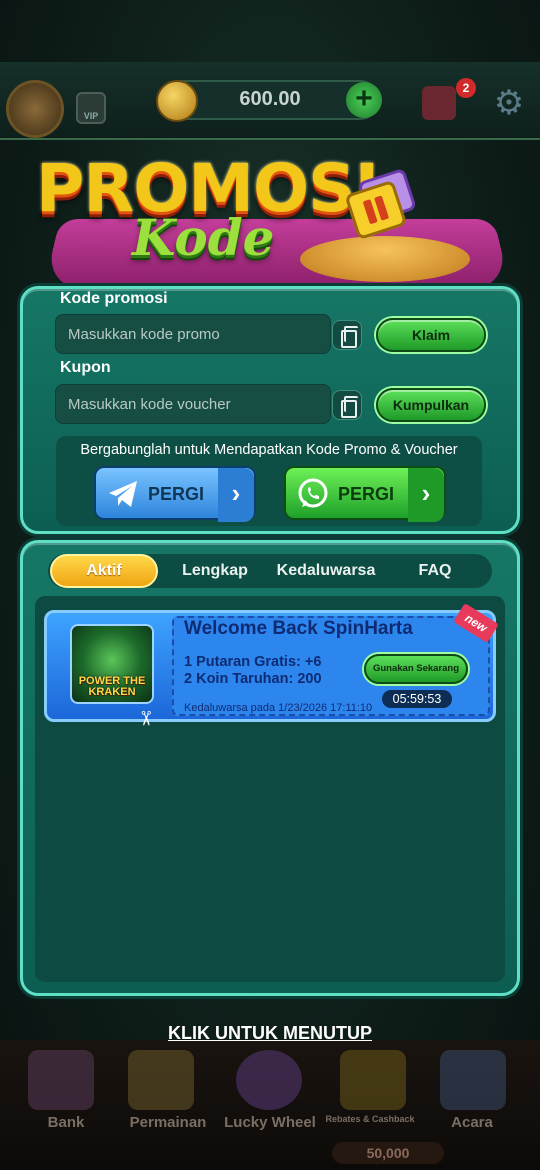  What do you see at coordinates (435, 571) in the screenshot?
I see `tab-faq: FAQ` at bounding box center [435, 571].